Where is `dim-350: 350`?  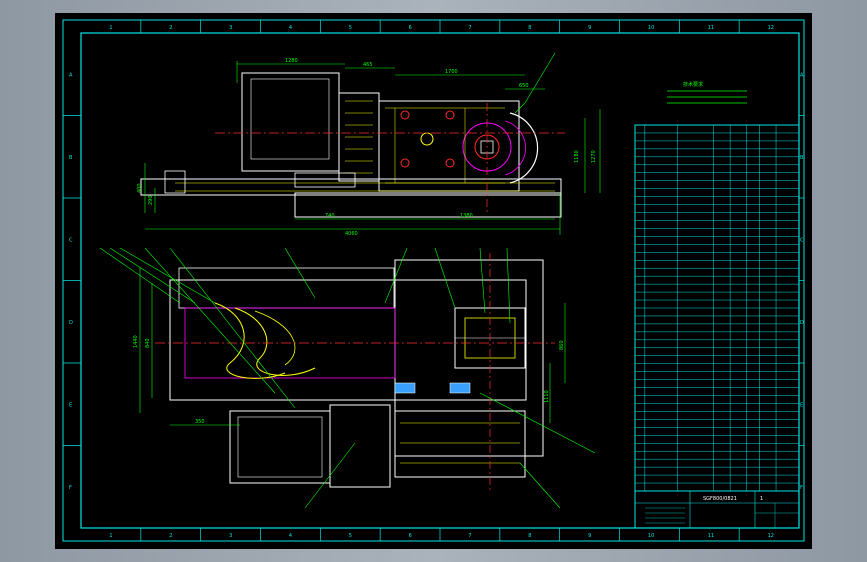
dim-350: 350 is located at coordinates (200, 422).